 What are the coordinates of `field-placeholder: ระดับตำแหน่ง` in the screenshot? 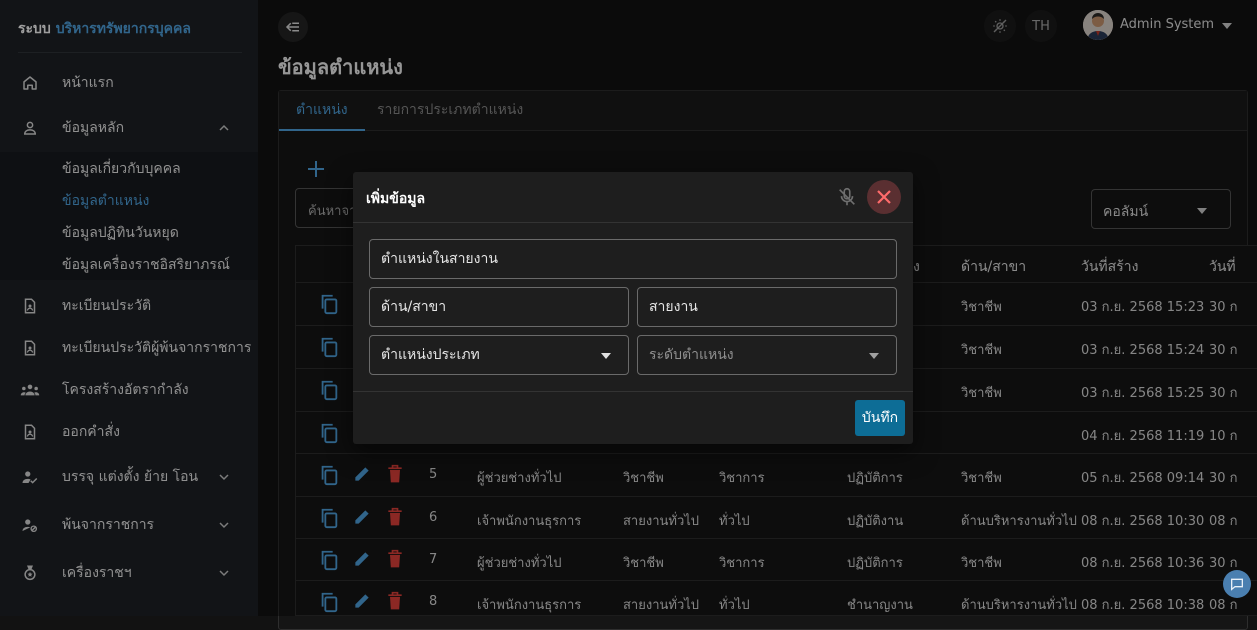 It's located at (691, 355).